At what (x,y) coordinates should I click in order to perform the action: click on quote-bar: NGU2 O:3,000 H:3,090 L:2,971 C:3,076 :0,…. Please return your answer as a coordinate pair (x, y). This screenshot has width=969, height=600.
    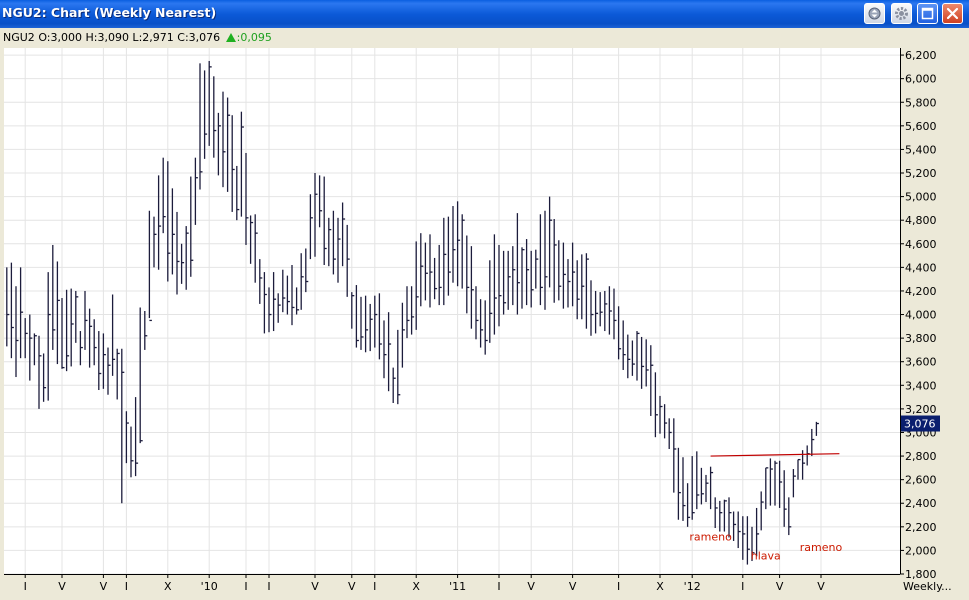
    Looking at the image, I should click on (484, 37).